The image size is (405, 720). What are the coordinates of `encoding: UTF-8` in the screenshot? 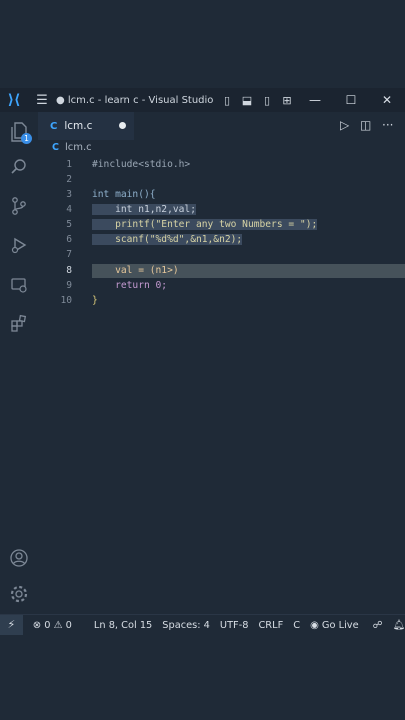 It's located at (234, 625).